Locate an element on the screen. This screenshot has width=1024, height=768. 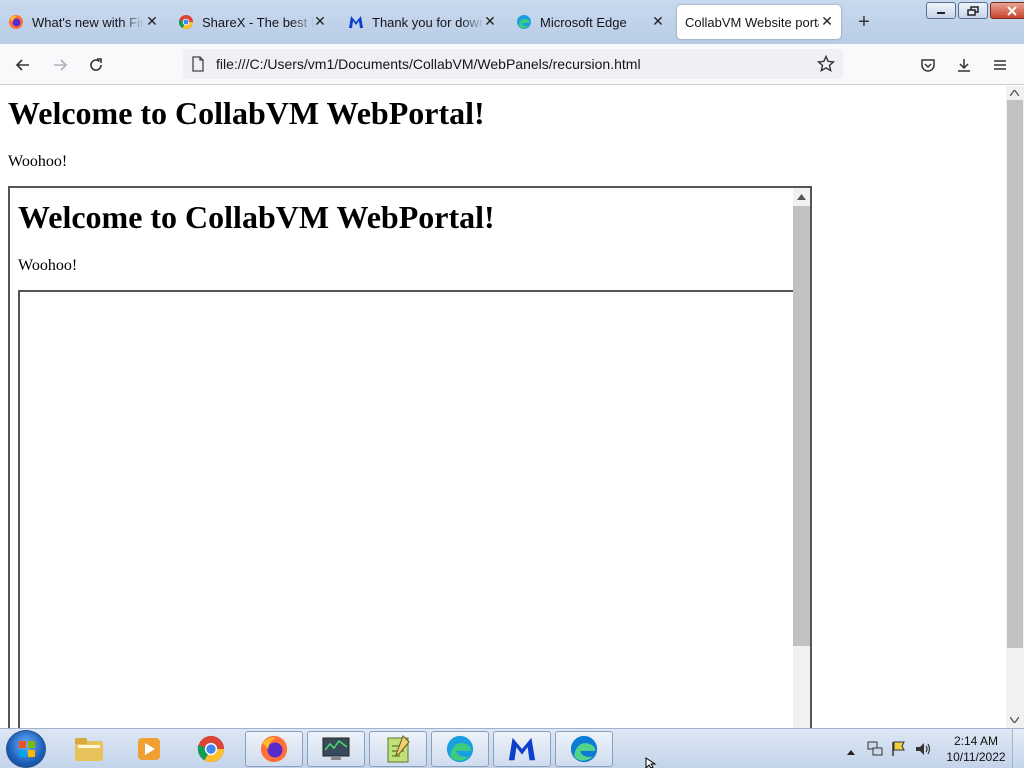
clock-time: 2:14 AM is located at coordinates (976, 741).